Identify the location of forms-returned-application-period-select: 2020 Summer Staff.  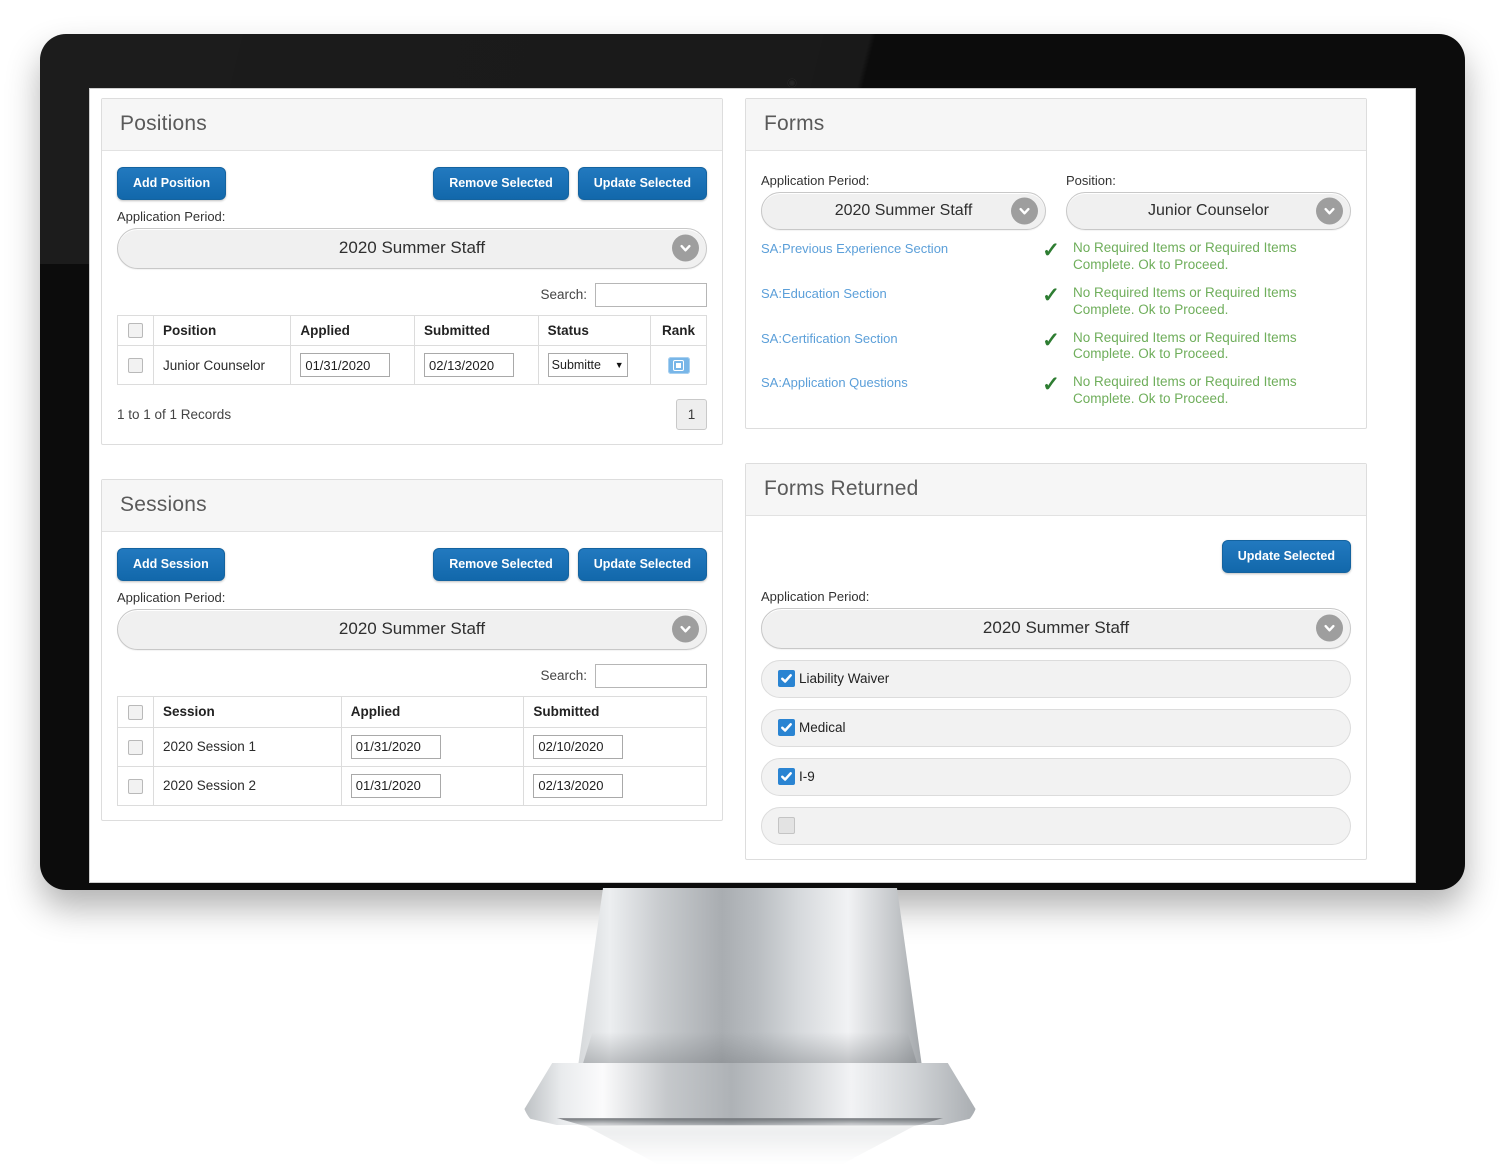
(1056, 628).